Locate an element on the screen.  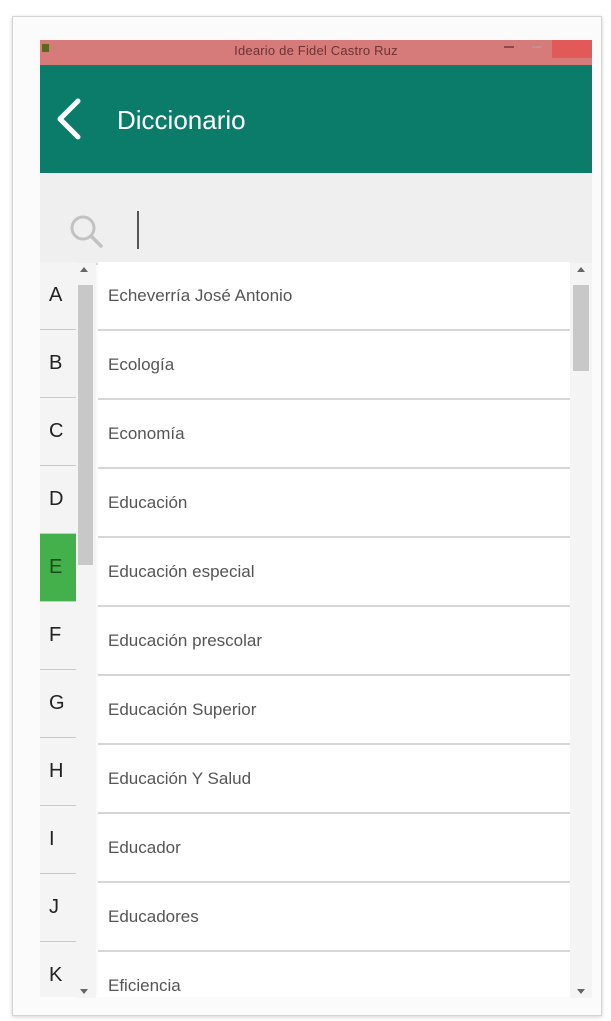
list-scrollbar is located at coordinates (581, 630).